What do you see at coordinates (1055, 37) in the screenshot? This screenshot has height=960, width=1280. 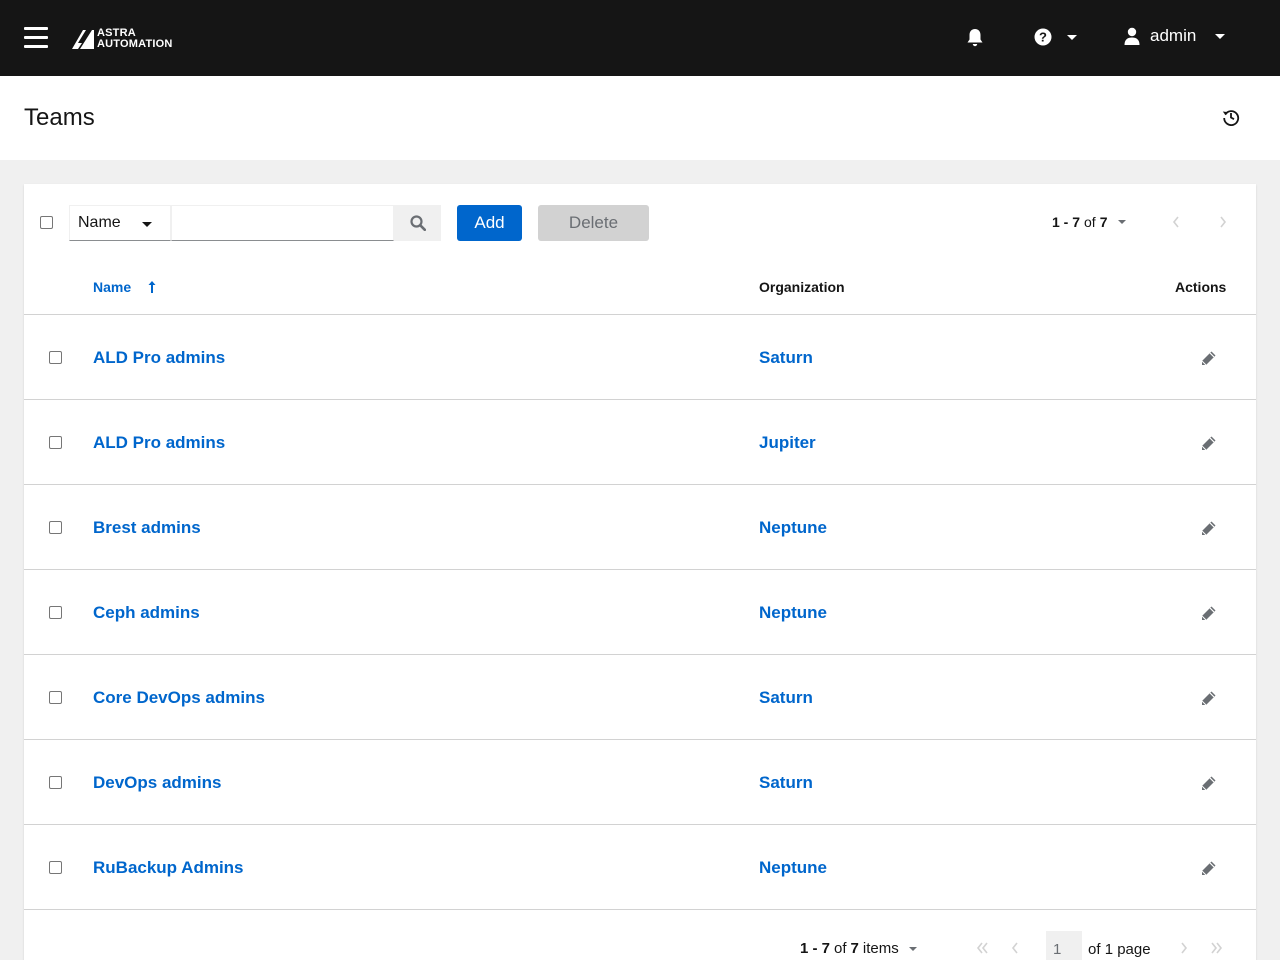 I see `help-menu-toggle: ?` at bounding box center [1055, 37].